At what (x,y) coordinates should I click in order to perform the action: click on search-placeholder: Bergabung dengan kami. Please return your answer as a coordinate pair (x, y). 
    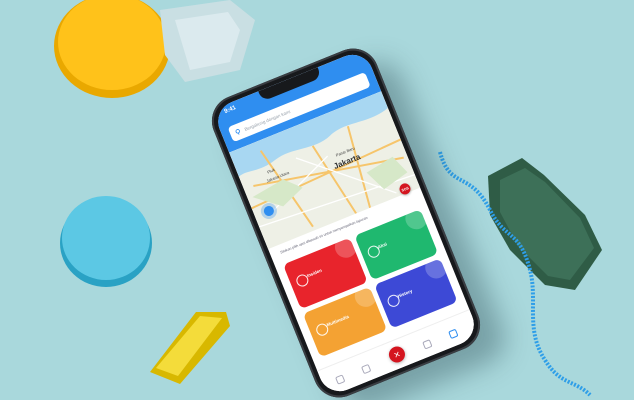
    Looking at the image, I should click on (267, 120).